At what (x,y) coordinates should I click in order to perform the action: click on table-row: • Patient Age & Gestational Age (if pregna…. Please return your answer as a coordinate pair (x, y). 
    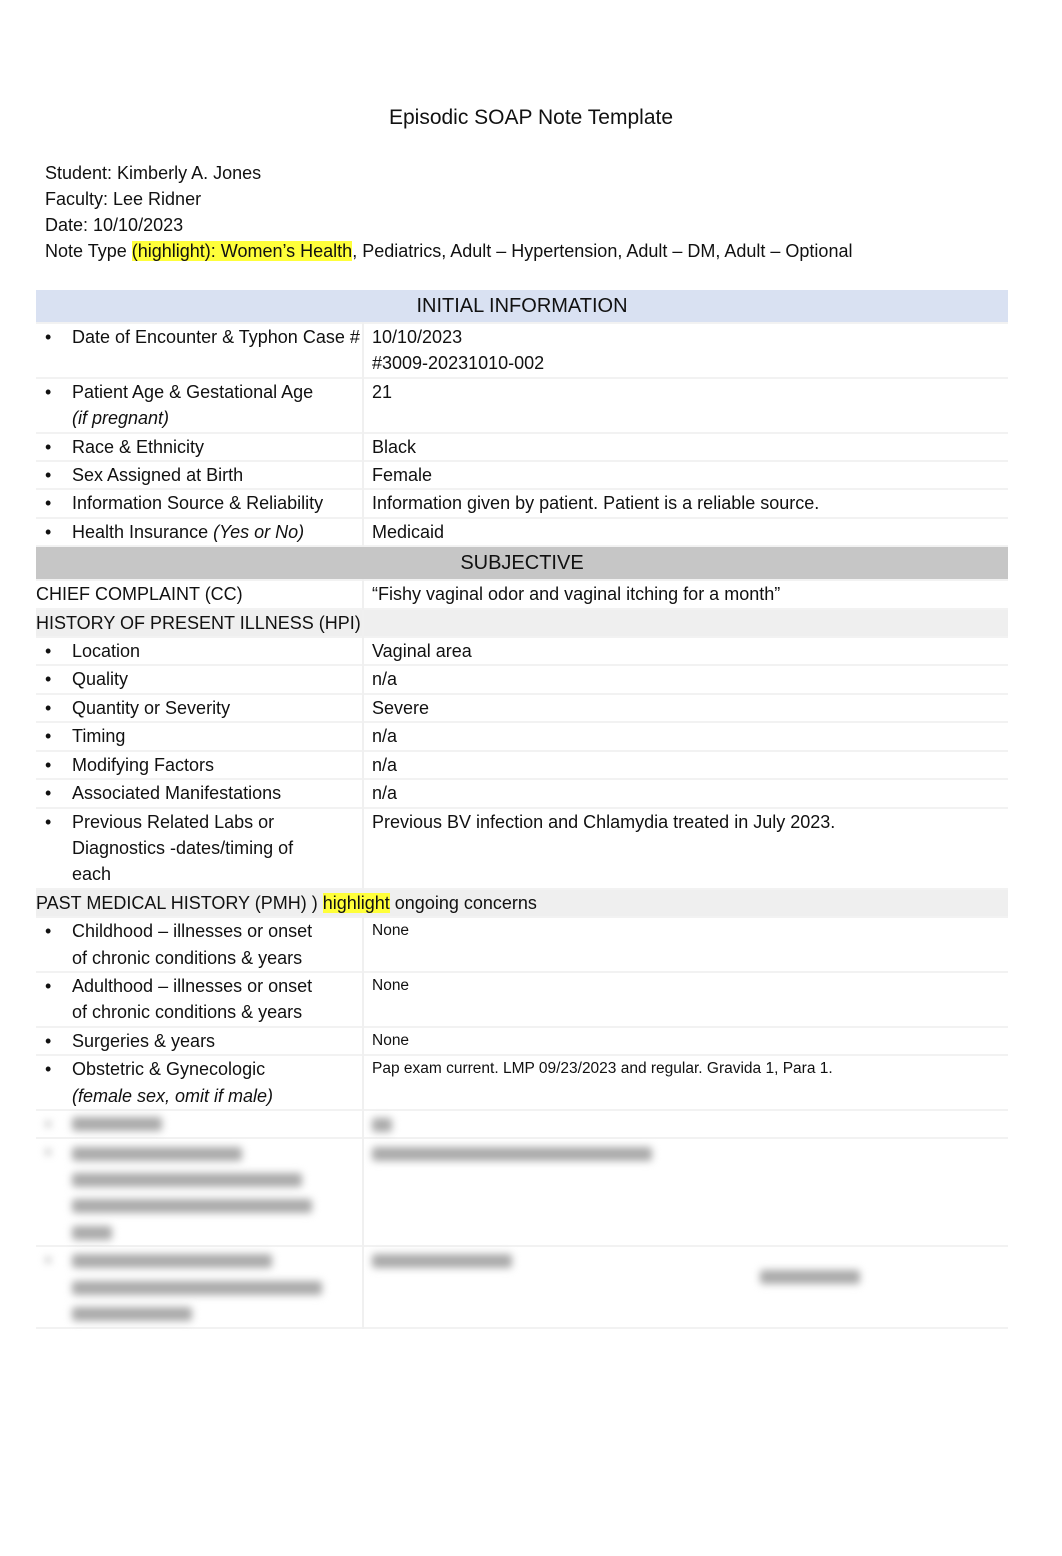
    Looking at the image, I should click on (522, 405).